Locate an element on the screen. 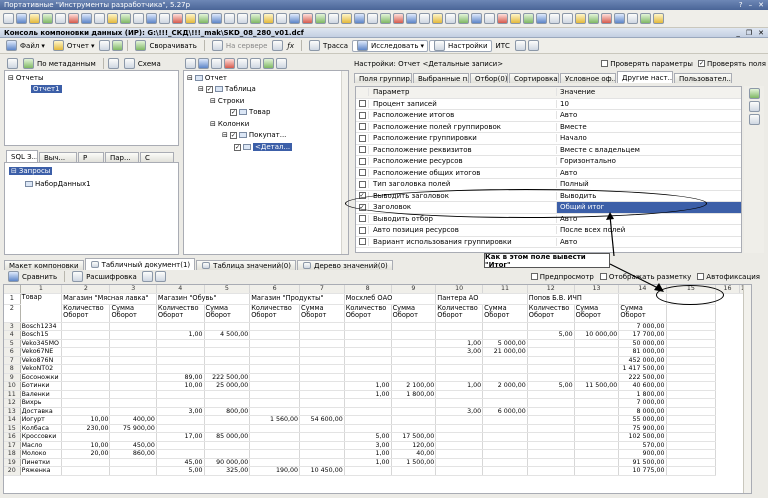 Image resolution: width=768 pixels, height=498 pixels. help-button: ? is located at coordinates (741, 5).